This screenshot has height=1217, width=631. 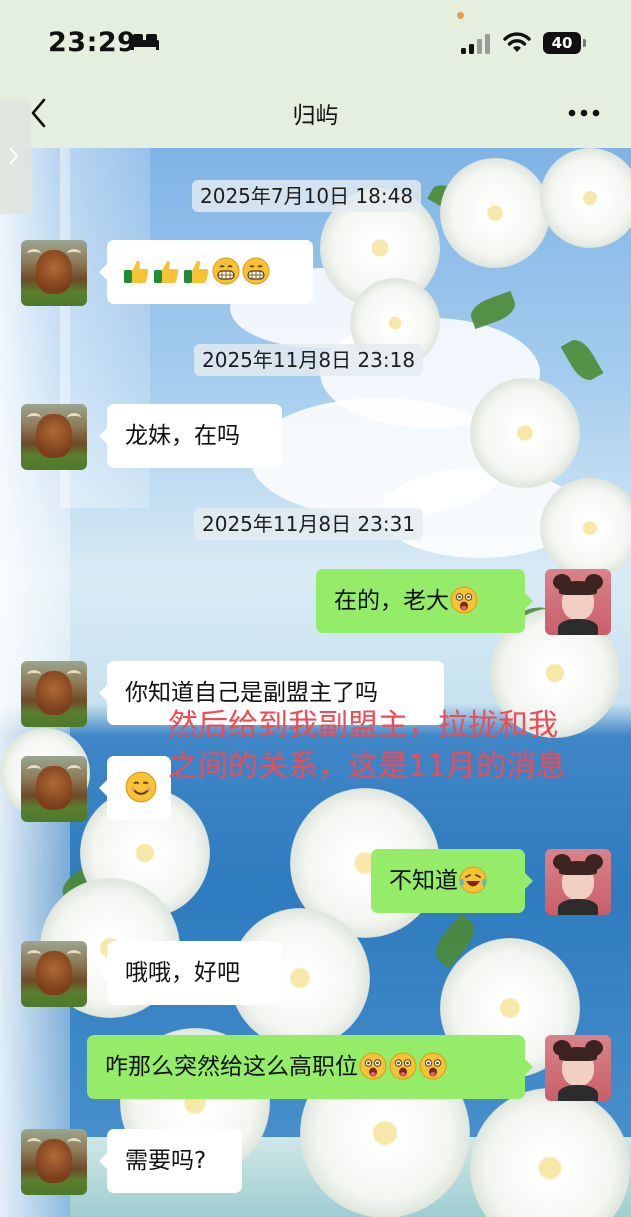 I want to click on message-text: 不知道, so click(x=423, y=881).